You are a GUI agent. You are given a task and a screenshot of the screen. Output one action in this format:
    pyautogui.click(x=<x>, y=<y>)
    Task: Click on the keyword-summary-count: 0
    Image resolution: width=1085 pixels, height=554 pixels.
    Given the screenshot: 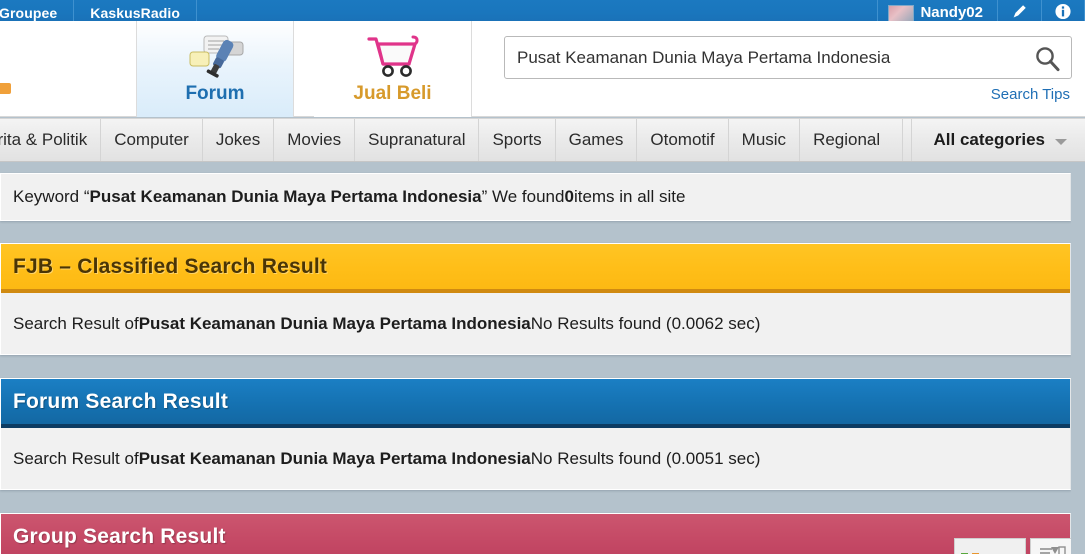 What is the action you would take?
    pyautogui.click(x=569, y=196)
    